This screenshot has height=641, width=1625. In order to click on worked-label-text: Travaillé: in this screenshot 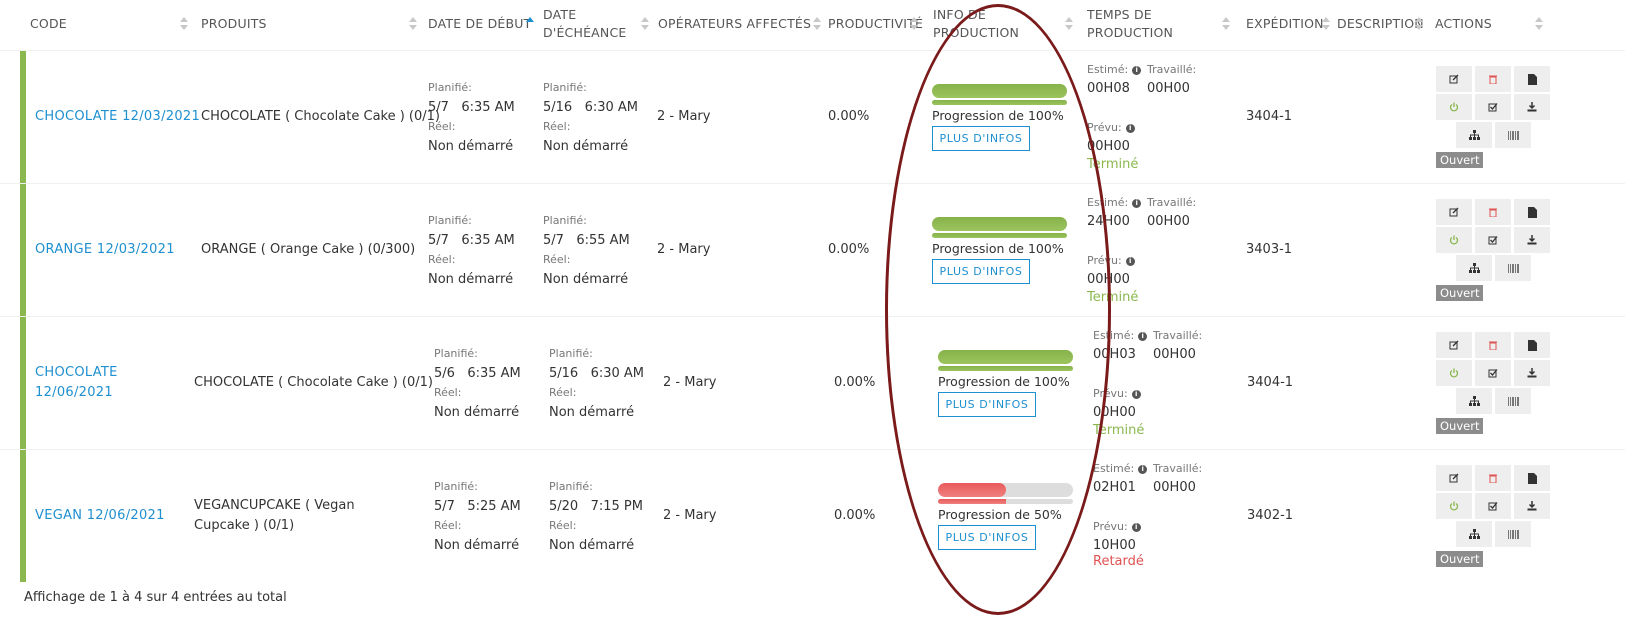, I will do `click(1172, 202)`.